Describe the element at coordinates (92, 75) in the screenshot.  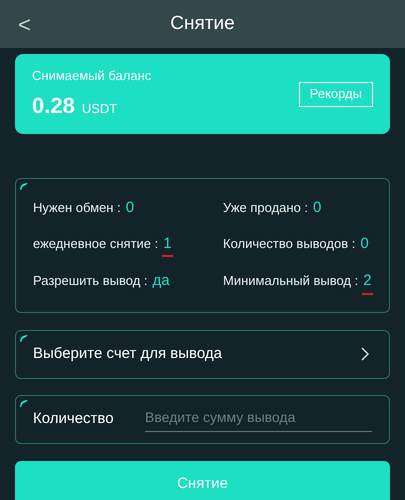
I see `balance-label: Снимаемый баланс` at that location.